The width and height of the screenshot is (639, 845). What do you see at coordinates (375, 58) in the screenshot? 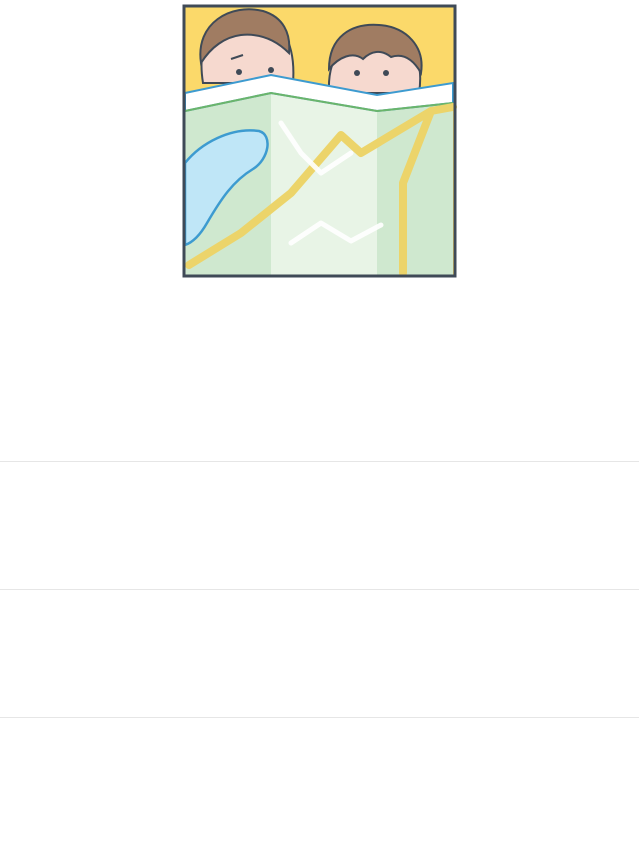
I see `person-right-icon` at bounding box center [375, 58].